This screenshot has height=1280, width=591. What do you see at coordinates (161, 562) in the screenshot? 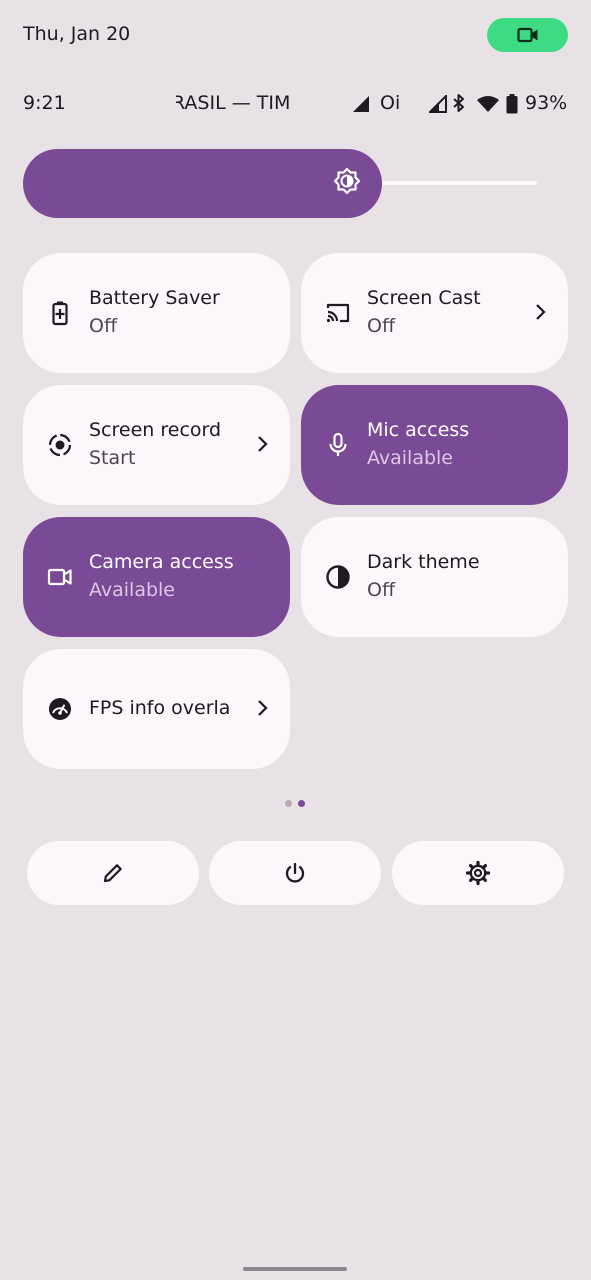
I see `tile-title: Camera access` at bounding box center [161, 562].